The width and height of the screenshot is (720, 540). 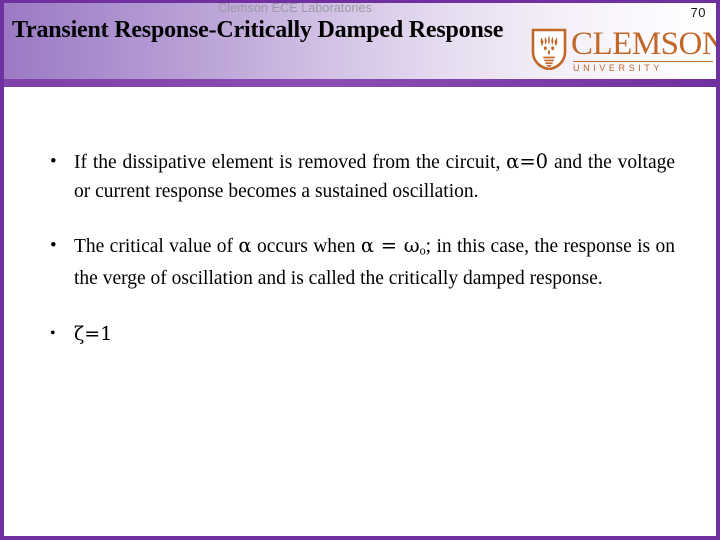 What do you see at coordinates (295, 8) in the screenshot?
I see `header-eyebrow-text: Clemson ECE Laboratories` at bounding box center [295, 8].